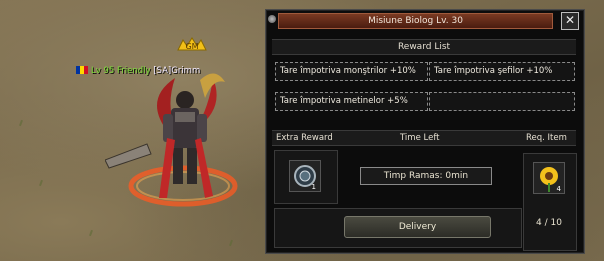 This screenshot has height=261, width=604. Describe the element at coordinates (549, 223) in the screenshot. I see `delivery-progress: 4 / 10` at that location.